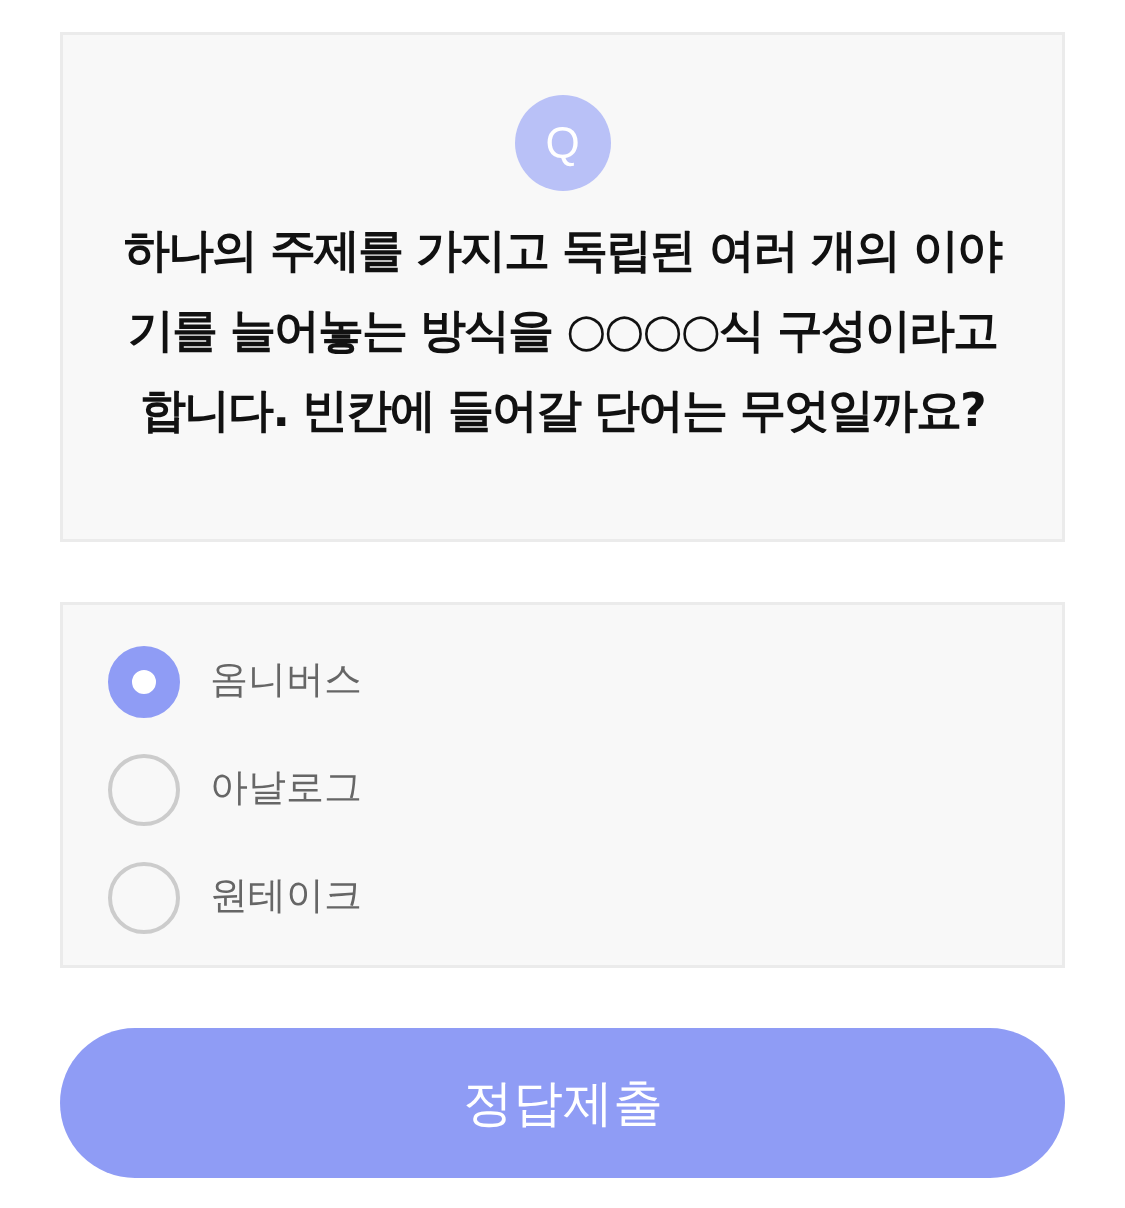 This screenshot has height=1208, width=1125. Describe the element at coordinates (286, 895) in the screenshot. I see `option-label: 원테이크` at that location.